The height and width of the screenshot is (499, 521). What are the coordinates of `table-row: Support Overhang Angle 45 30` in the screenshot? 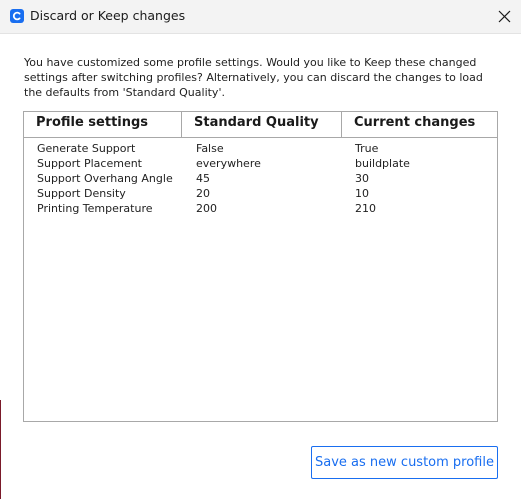 It's located at (260, 178).